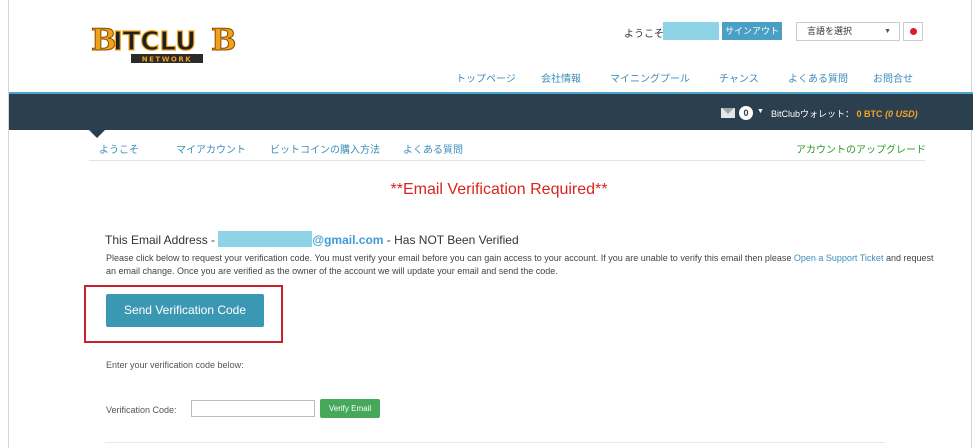 The image size is (980, 448). I want to click on nav-faq: よくある質問, so click(818, 77).